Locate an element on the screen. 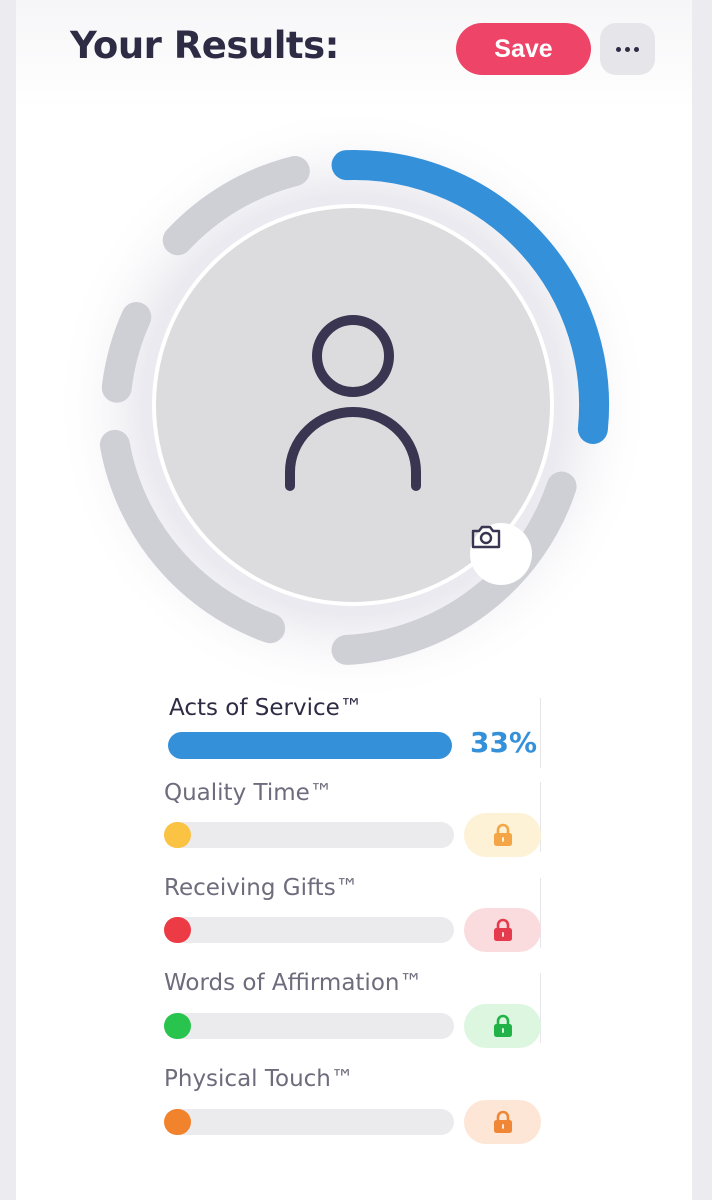 The height and width of the screenshot is (1200, 712). result-label: Words of Affirmation™ is located at coordinates (293, 983).